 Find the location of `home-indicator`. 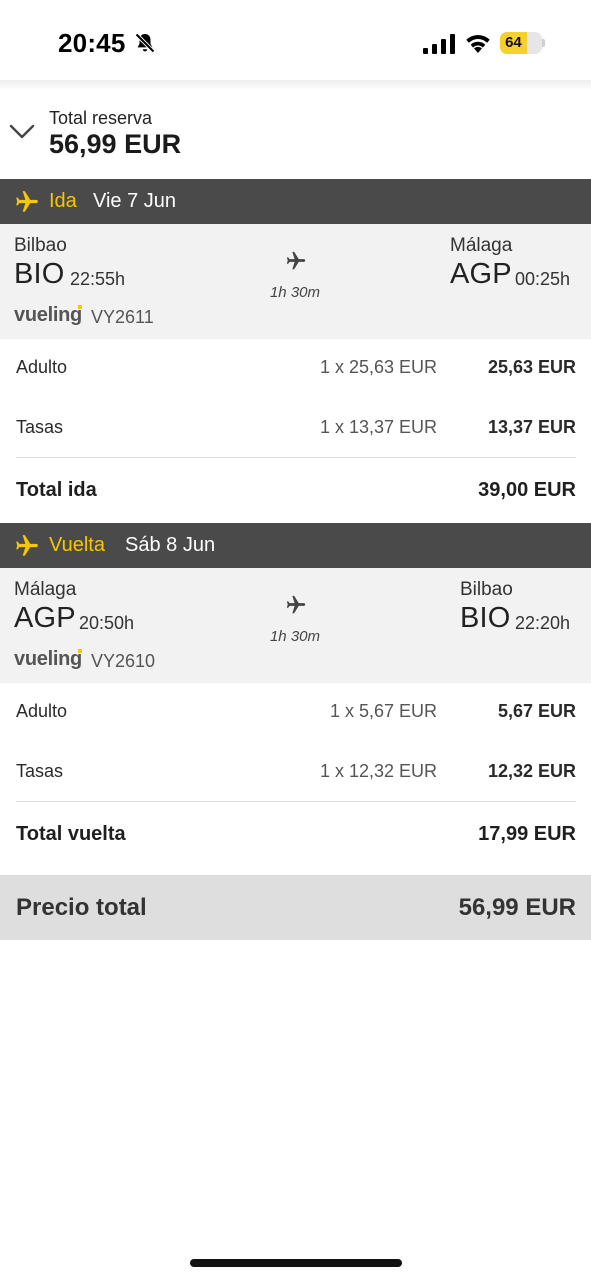

home-indicator is located at coordinates (296, 1263).